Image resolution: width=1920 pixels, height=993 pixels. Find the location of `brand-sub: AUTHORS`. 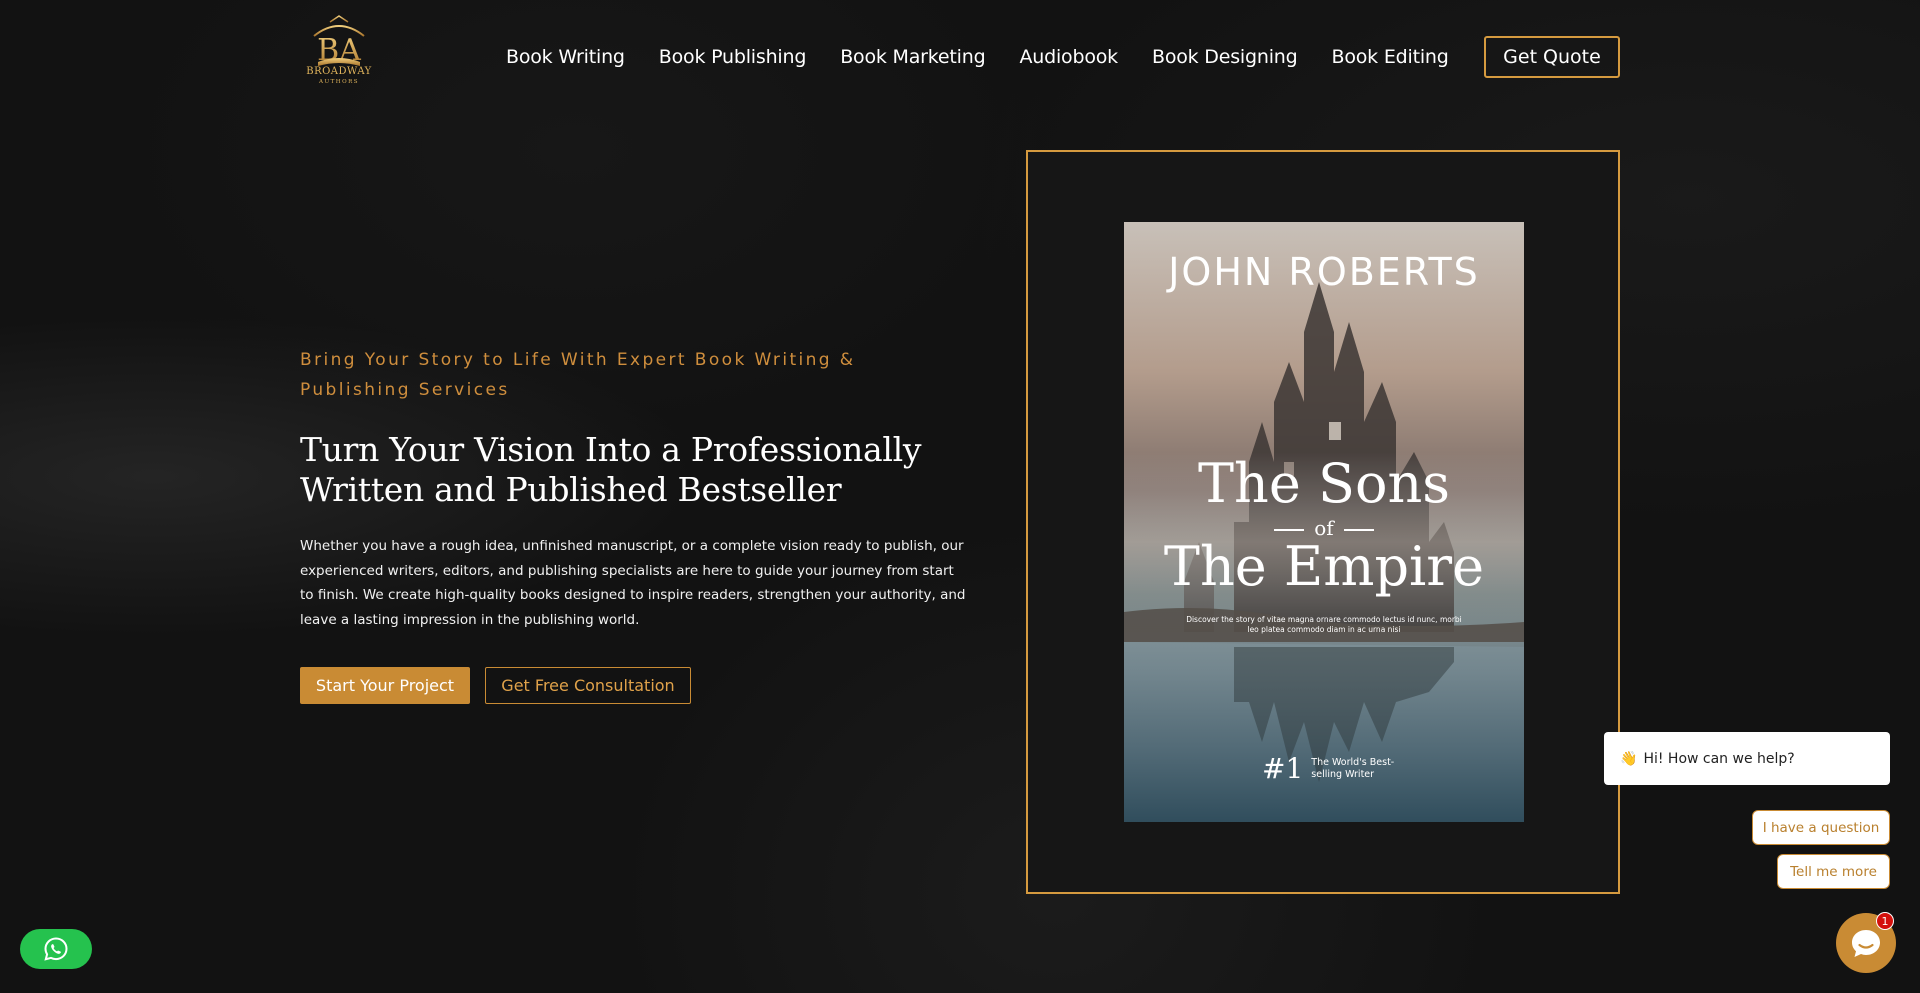

brand-sub: AUTHORS is located at coordinates (339, 82).